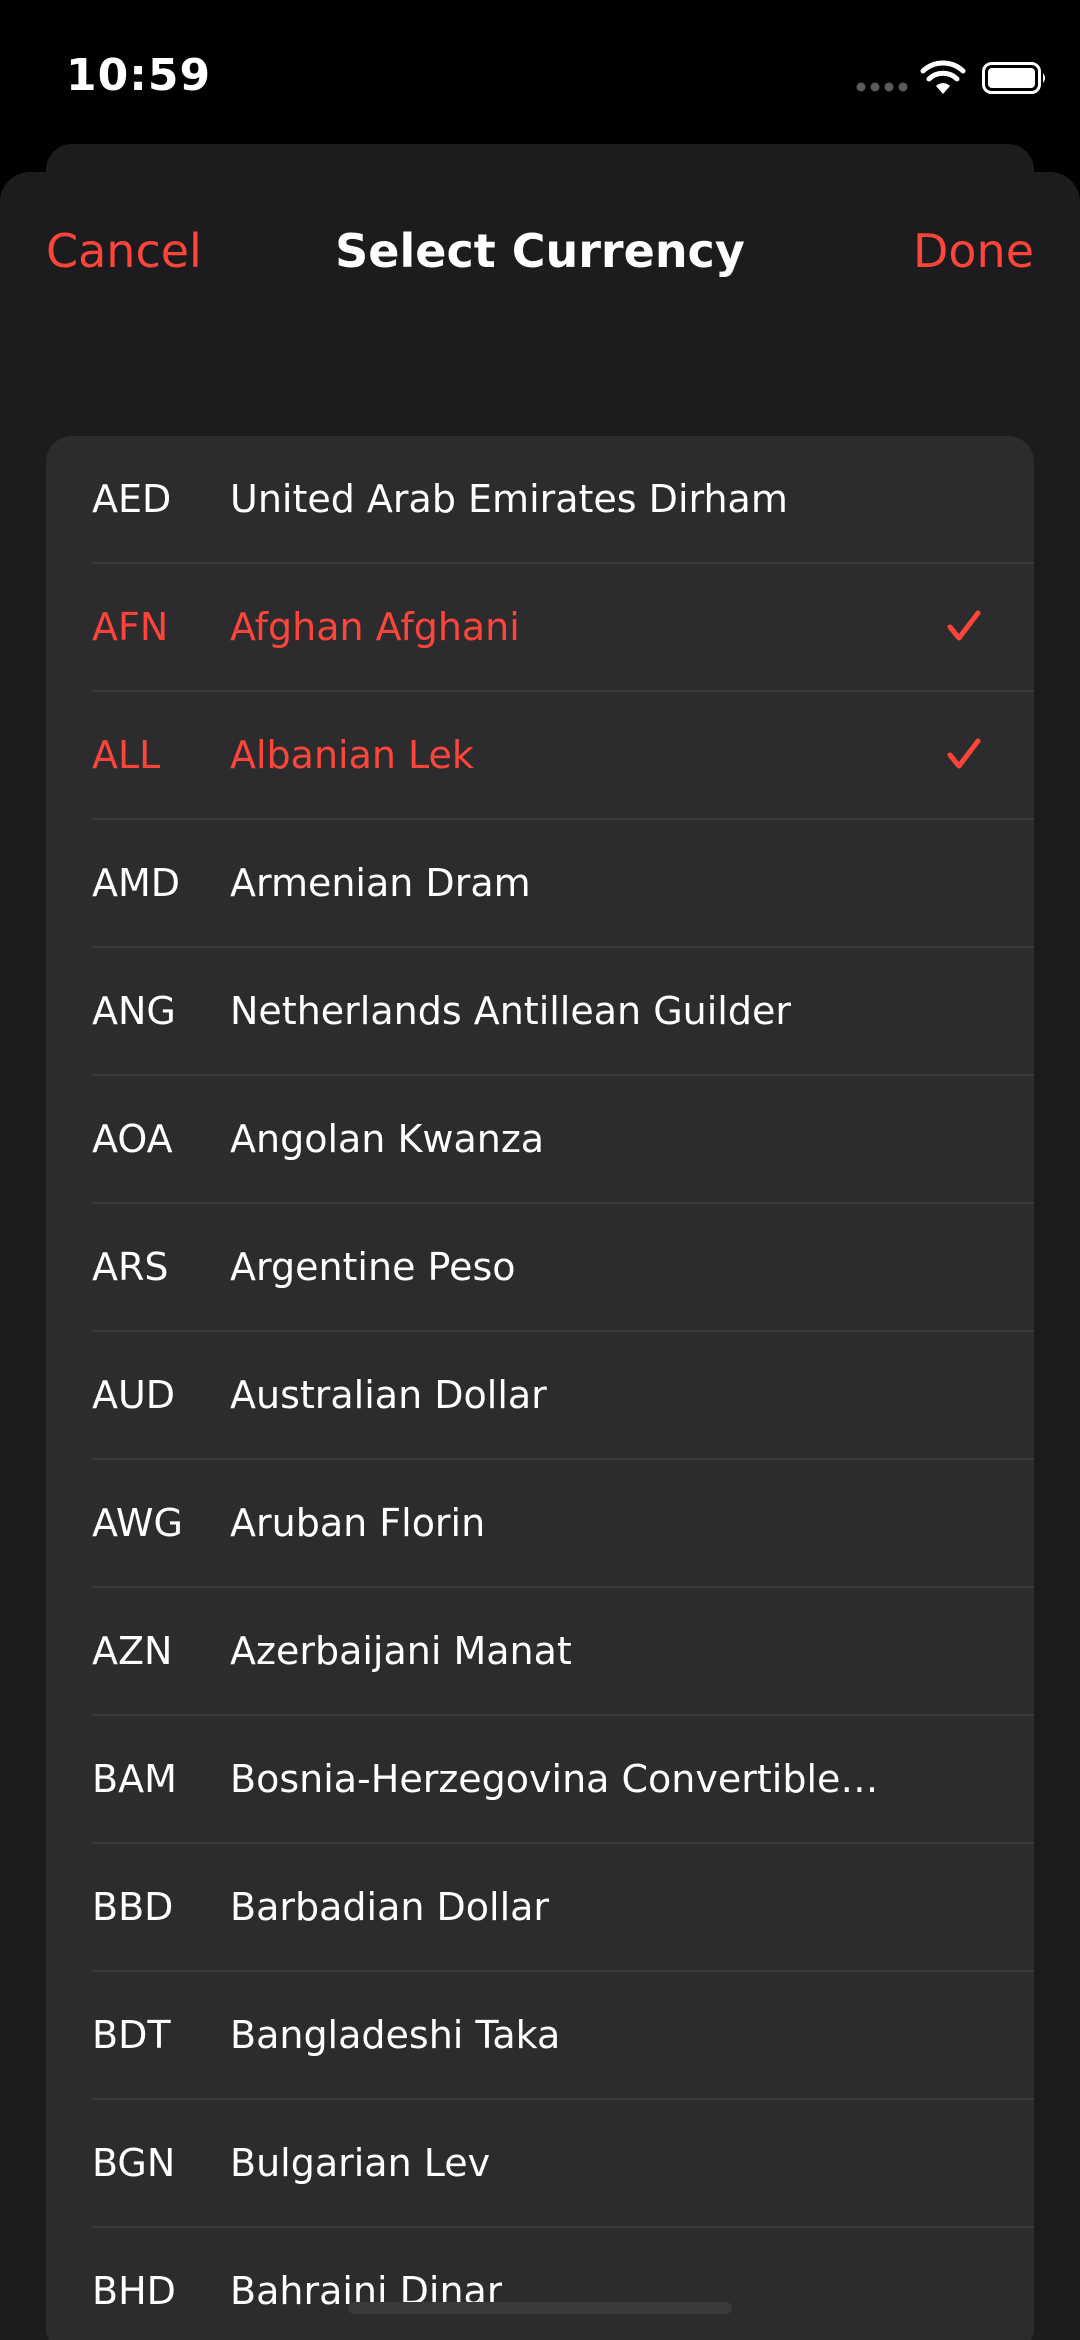 The height and width of the screenshot is (2340, 1080). What do you see at coordinates (134, 2291) in the screenshot?
I see `currency-code: BHD` at bounding box center [134, 2291].